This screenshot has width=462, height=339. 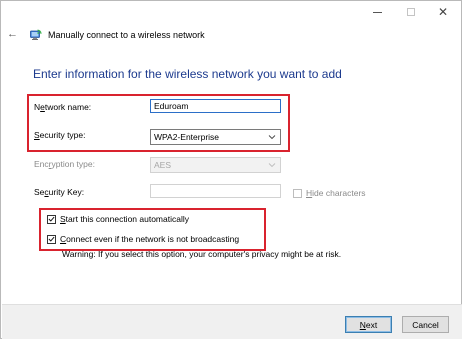 I want to click on maximize-icon, so click(x=411, y=12).